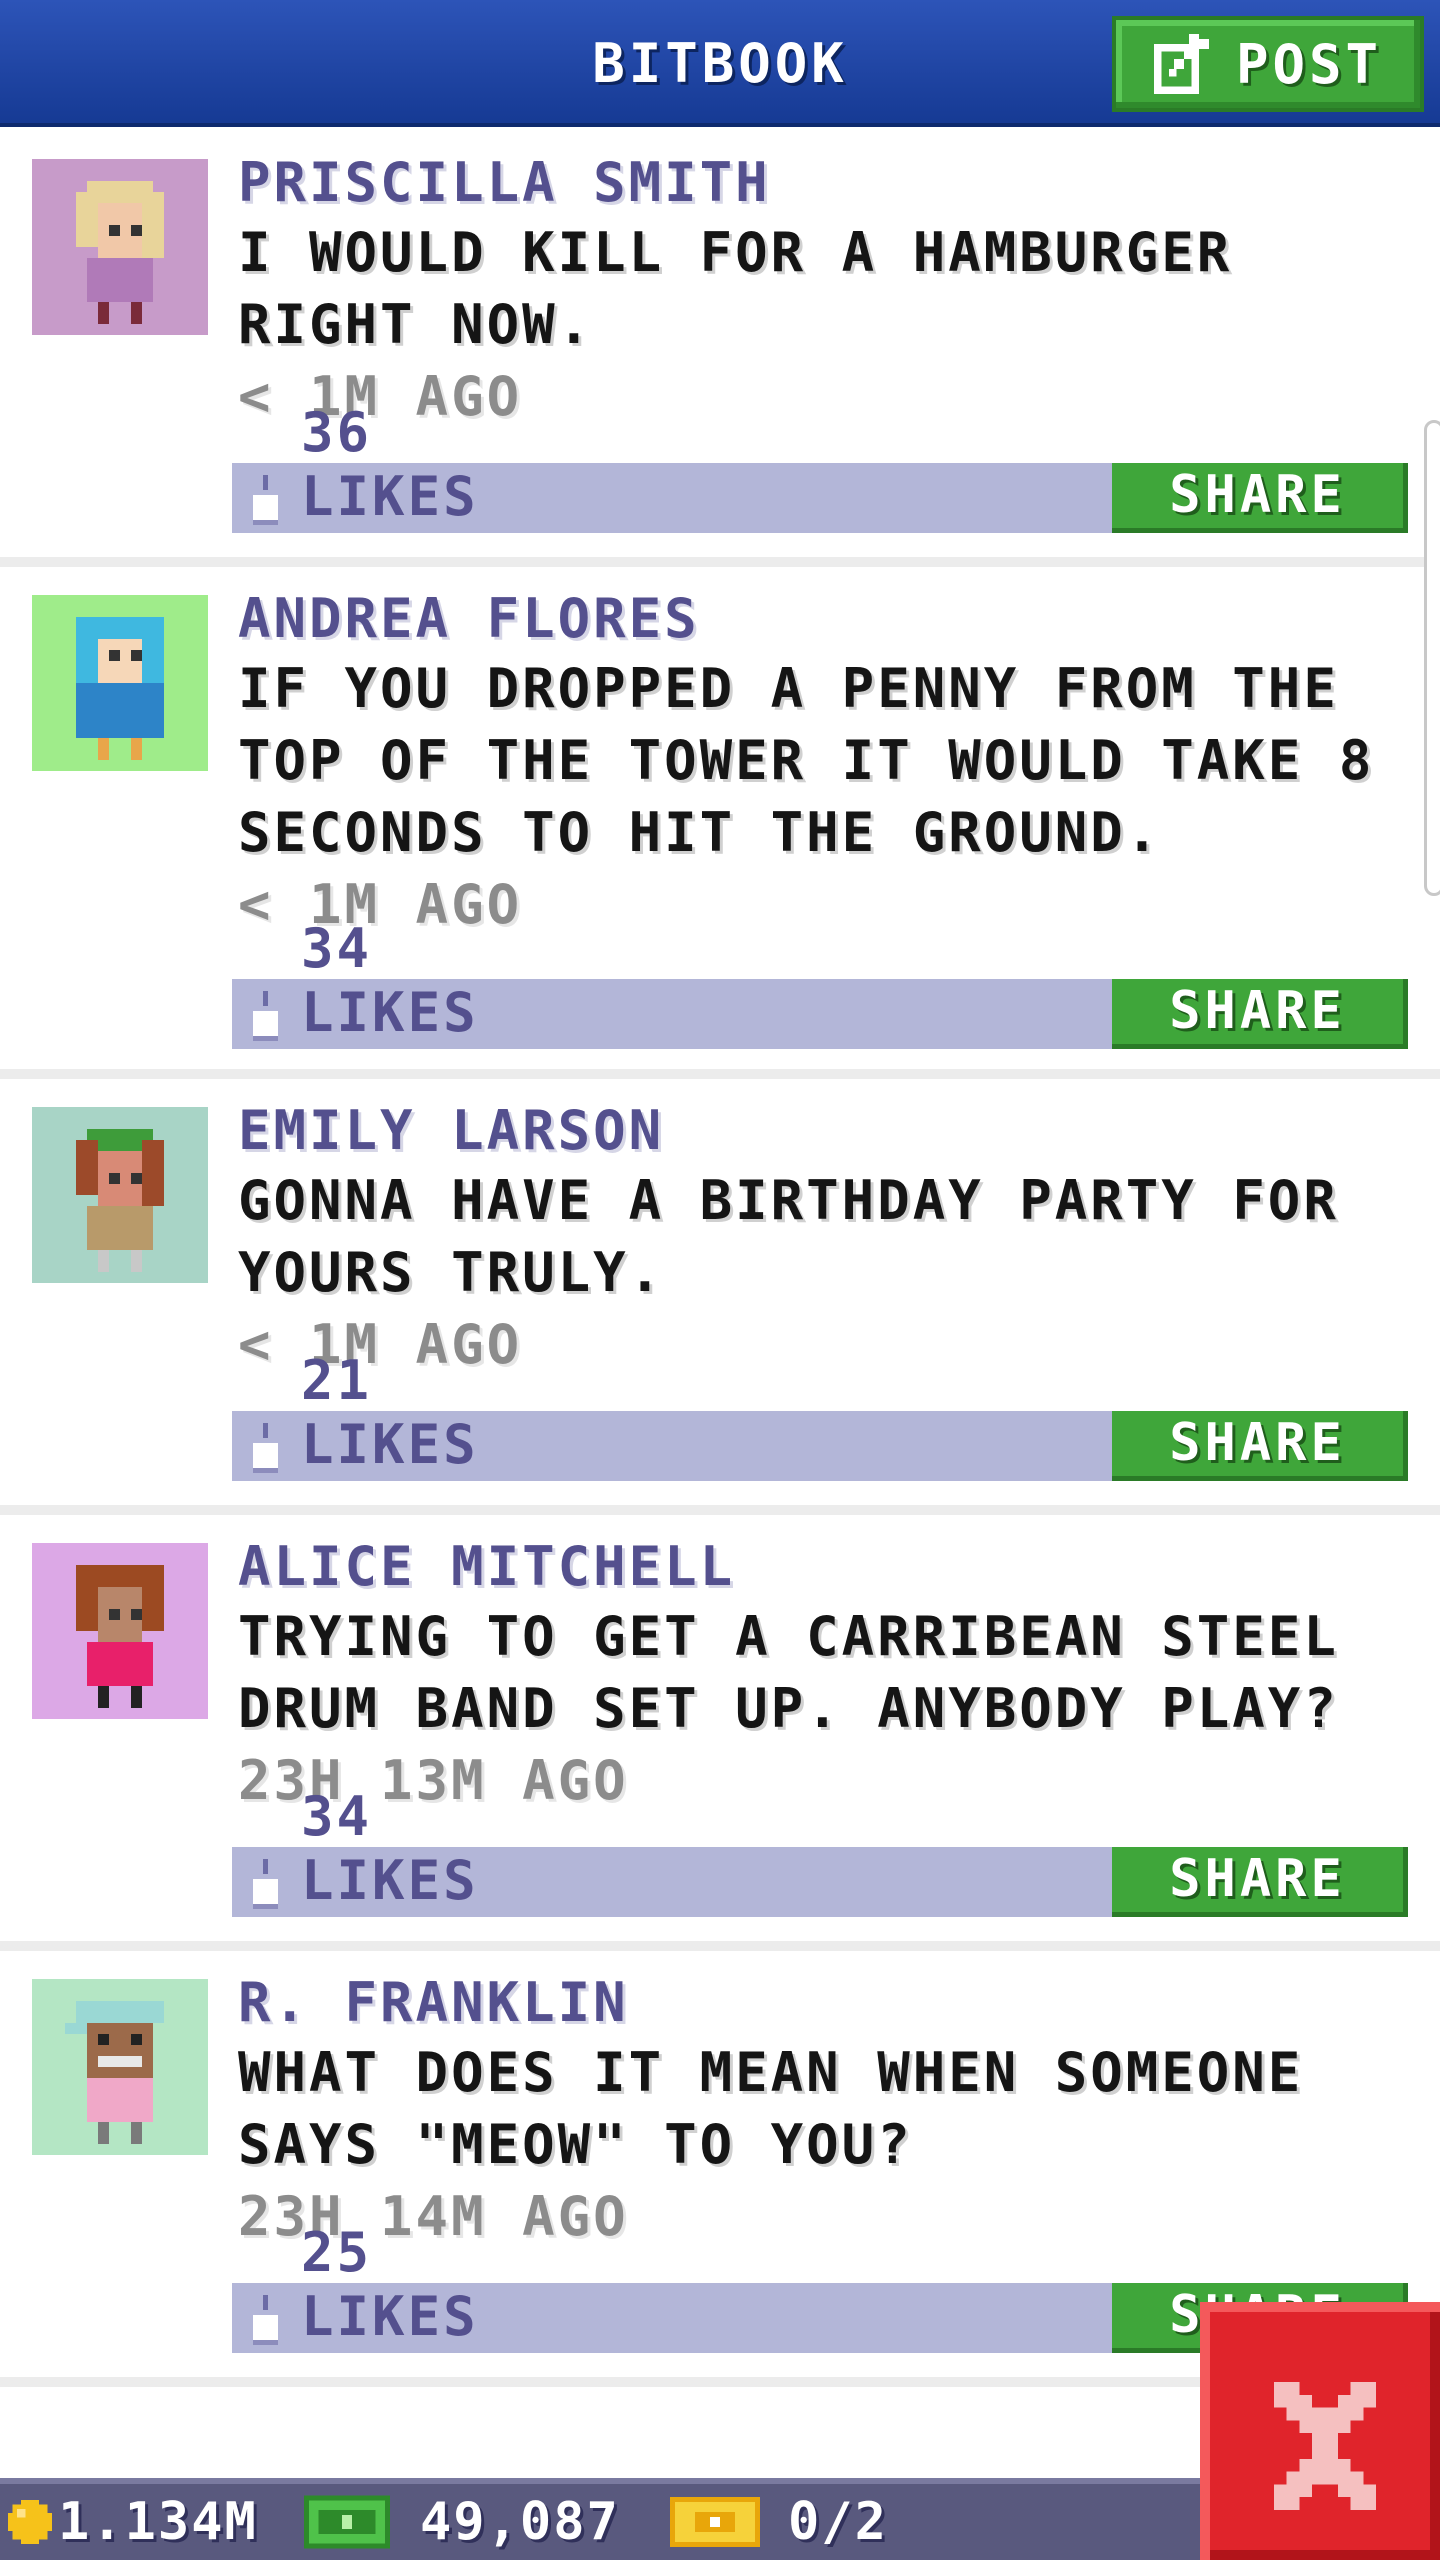 Image resolution: width=1440 pixels, height=2560 pixels. Describe the element at coordinates (779, 2522) in the screenshot. I see `tickets-stat: 0/2` at that location.